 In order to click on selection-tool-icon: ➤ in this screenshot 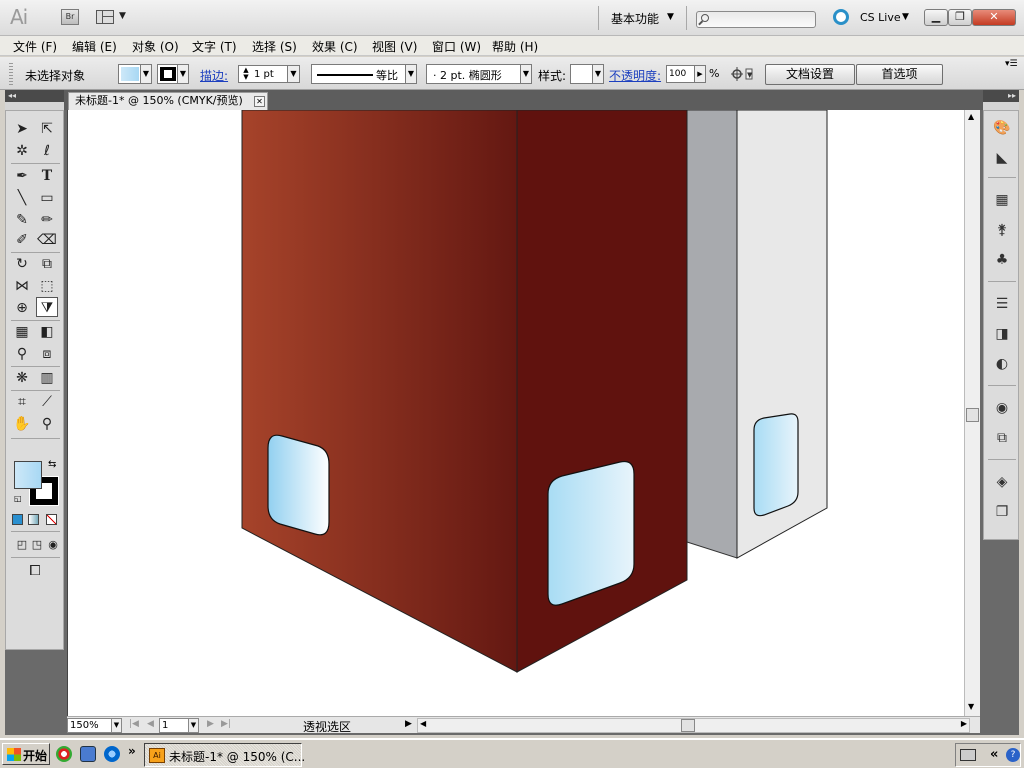, I will do `click(22, 129)`.